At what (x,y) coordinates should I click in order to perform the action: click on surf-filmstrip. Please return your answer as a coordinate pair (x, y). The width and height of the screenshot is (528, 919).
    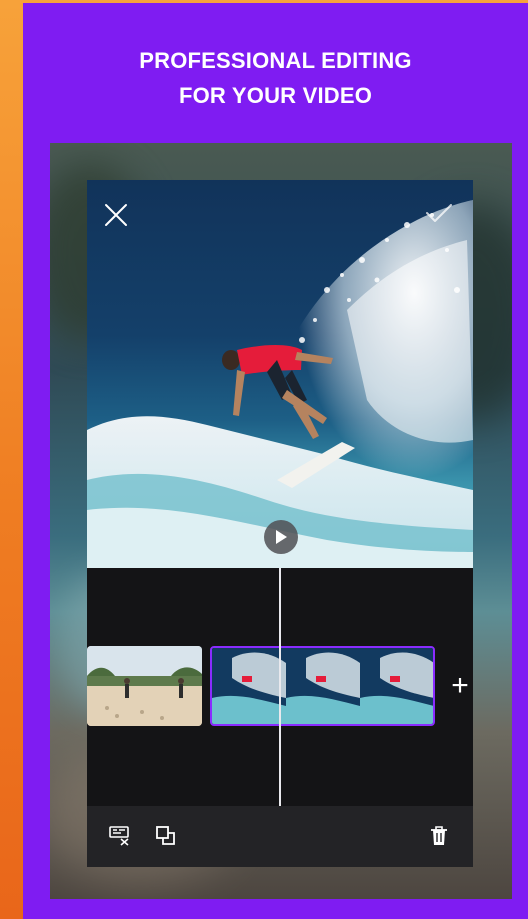
    Looking at the image, I should click on (322, 686).